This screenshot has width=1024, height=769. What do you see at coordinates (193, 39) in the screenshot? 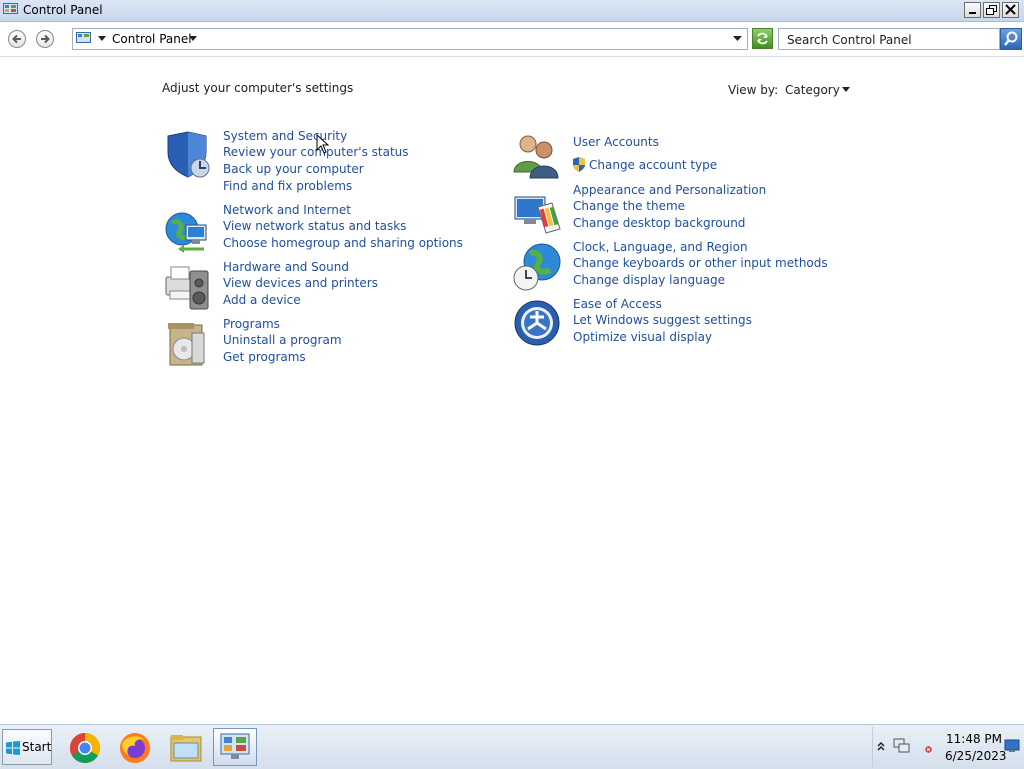
I see `breadcrumb-chevron-icon` at bounding box center [193, 39].